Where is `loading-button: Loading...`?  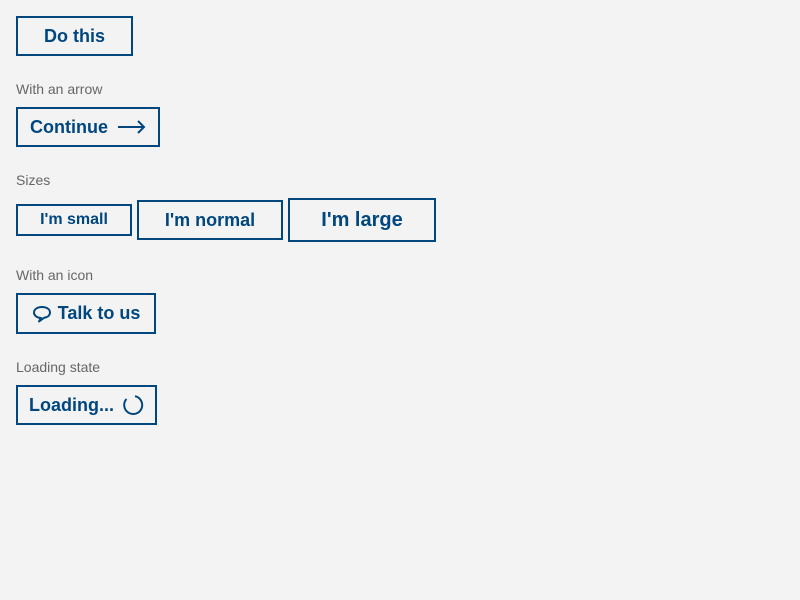 loading-button: Loading... is located at coordinates (86, 405).